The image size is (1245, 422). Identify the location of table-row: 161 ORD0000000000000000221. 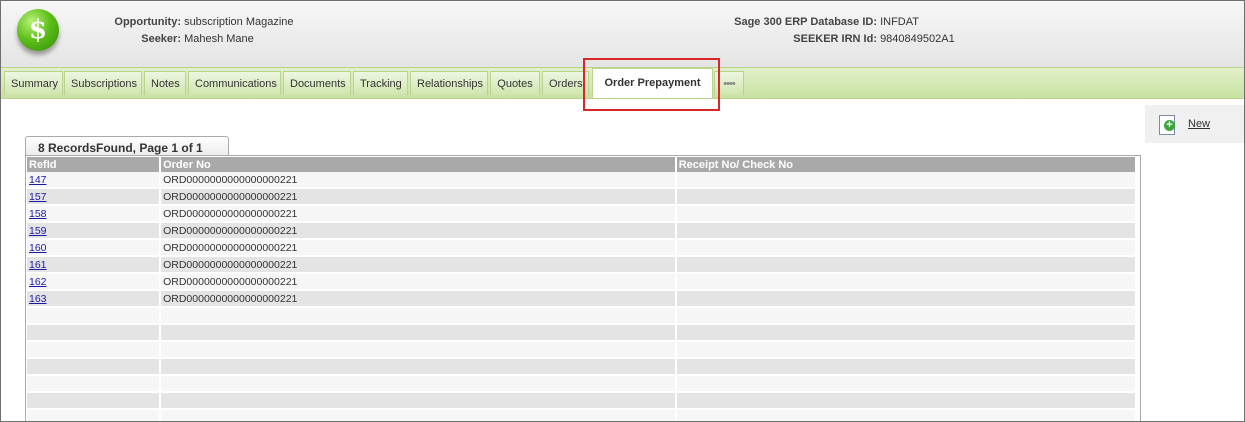
(582, 265).